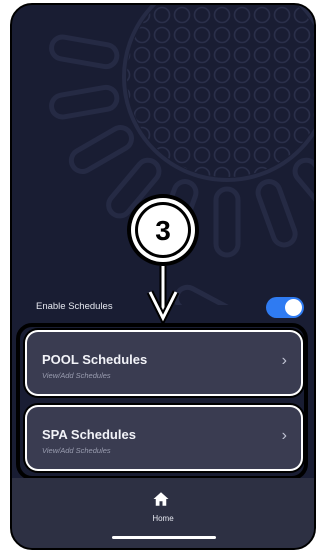 This screenshot has height=552, width=322. Describe the element at coordinates (293, 307) in the screenshot. I see `toggle-knob` at that location.